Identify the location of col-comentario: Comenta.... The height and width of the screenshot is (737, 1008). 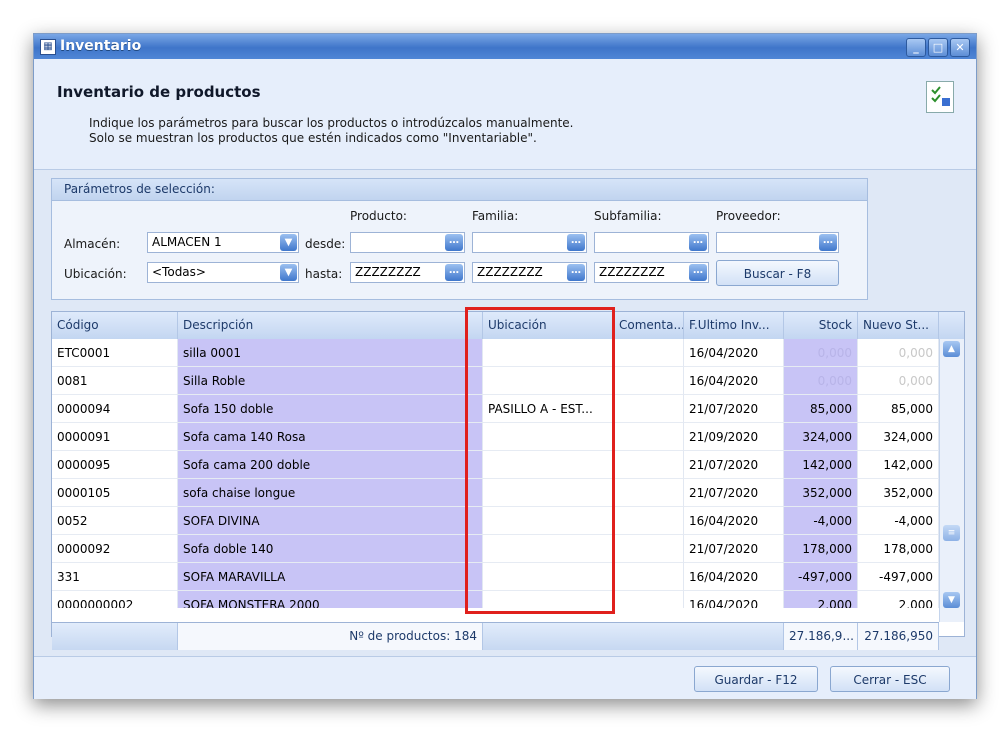
(649, 325).